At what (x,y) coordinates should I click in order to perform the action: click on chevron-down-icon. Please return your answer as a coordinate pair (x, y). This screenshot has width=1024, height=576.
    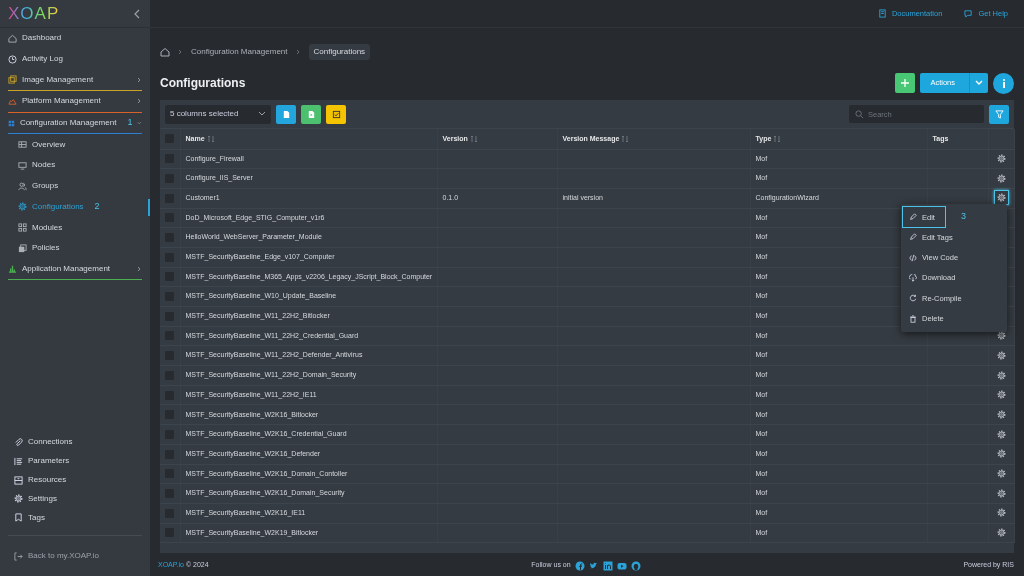
    Looking at the image, I should click on (139, 123).